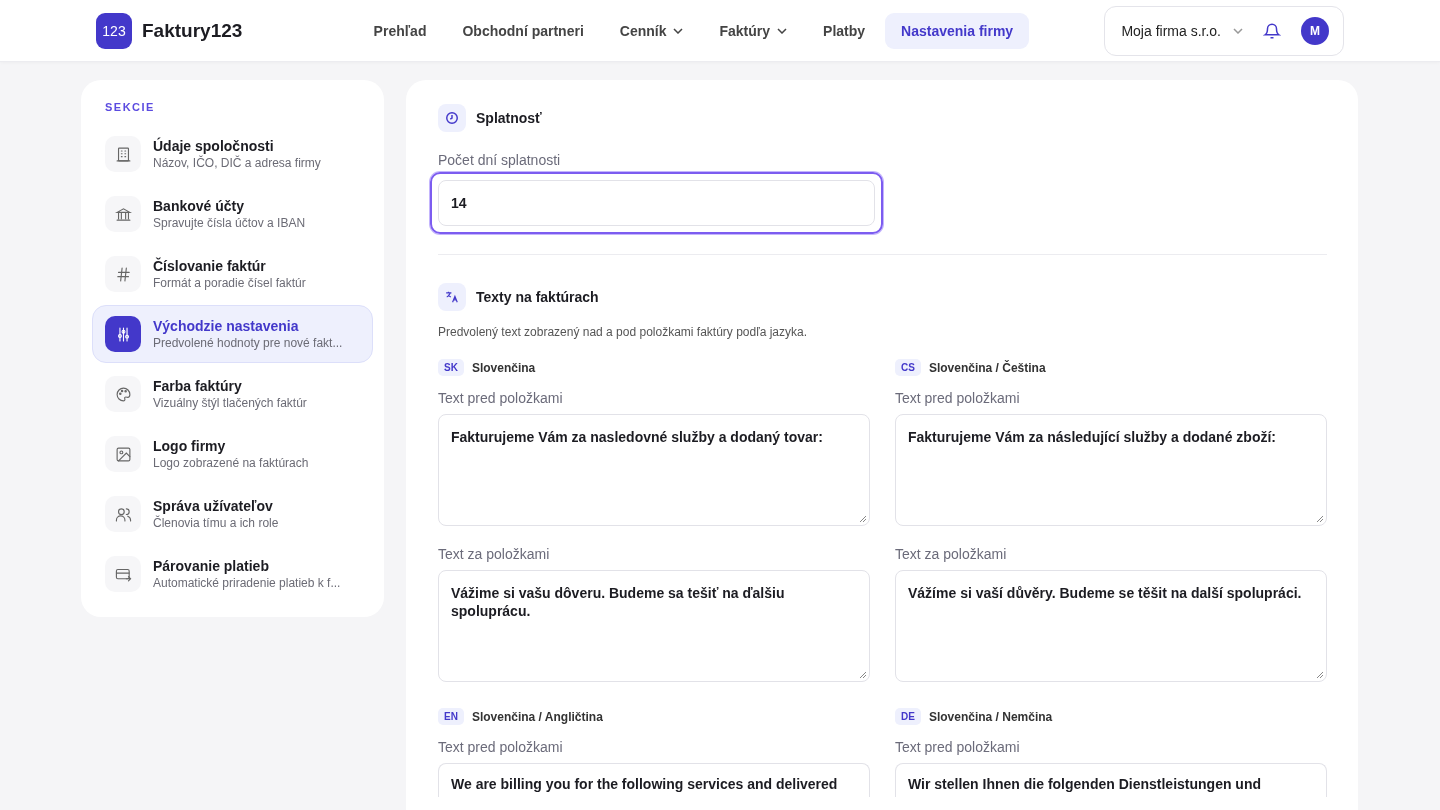  I want to click on item-subtitle: Členovia tímu a ich role, so click(216, 523).